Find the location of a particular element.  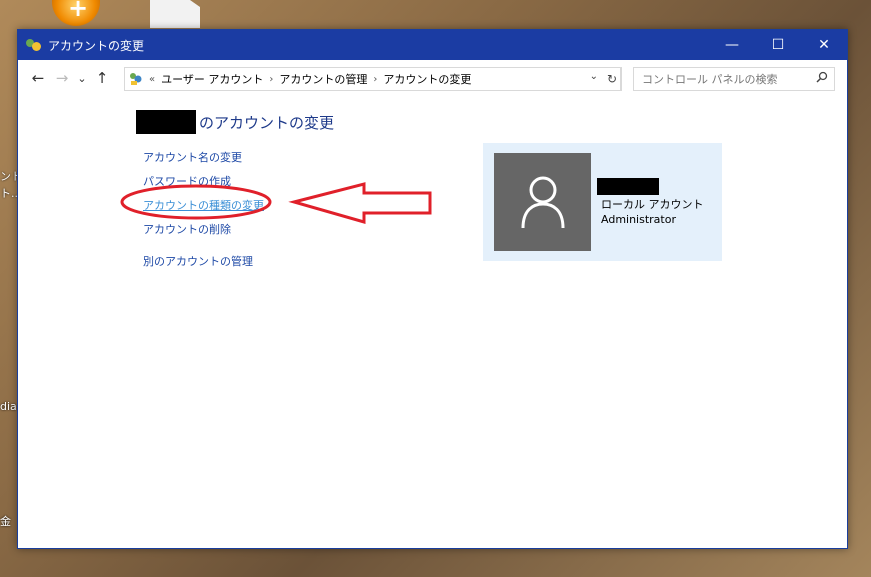

account-type: ローカル アカウント is located at coordinates (652, 204).